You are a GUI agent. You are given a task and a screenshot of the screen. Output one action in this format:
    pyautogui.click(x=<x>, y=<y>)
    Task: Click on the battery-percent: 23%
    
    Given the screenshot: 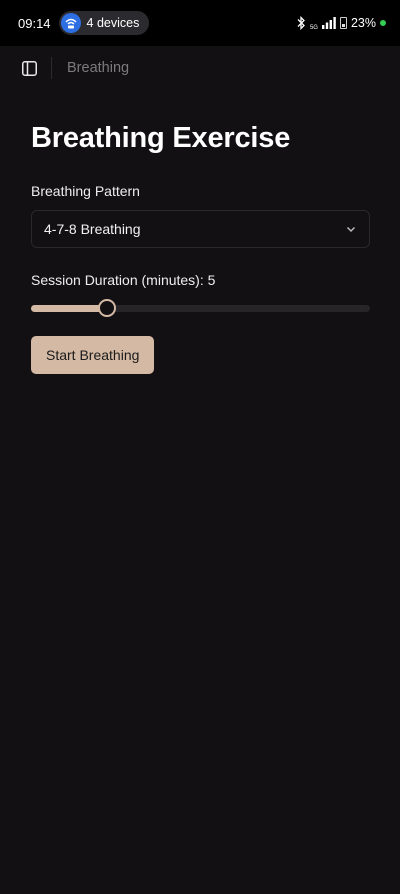 What is the action you would take?
    pyautogui.click(x=363, y=23)
    